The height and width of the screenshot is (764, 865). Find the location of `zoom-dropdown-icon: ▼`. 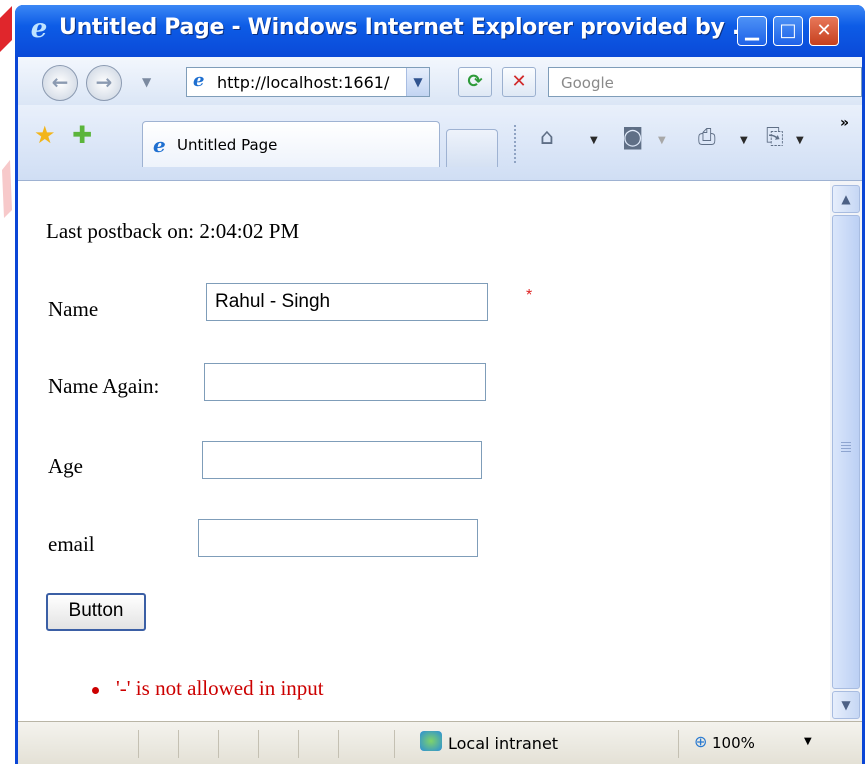

zoom-dropdown-icon: ▼ is located at coordinates (808, 741).